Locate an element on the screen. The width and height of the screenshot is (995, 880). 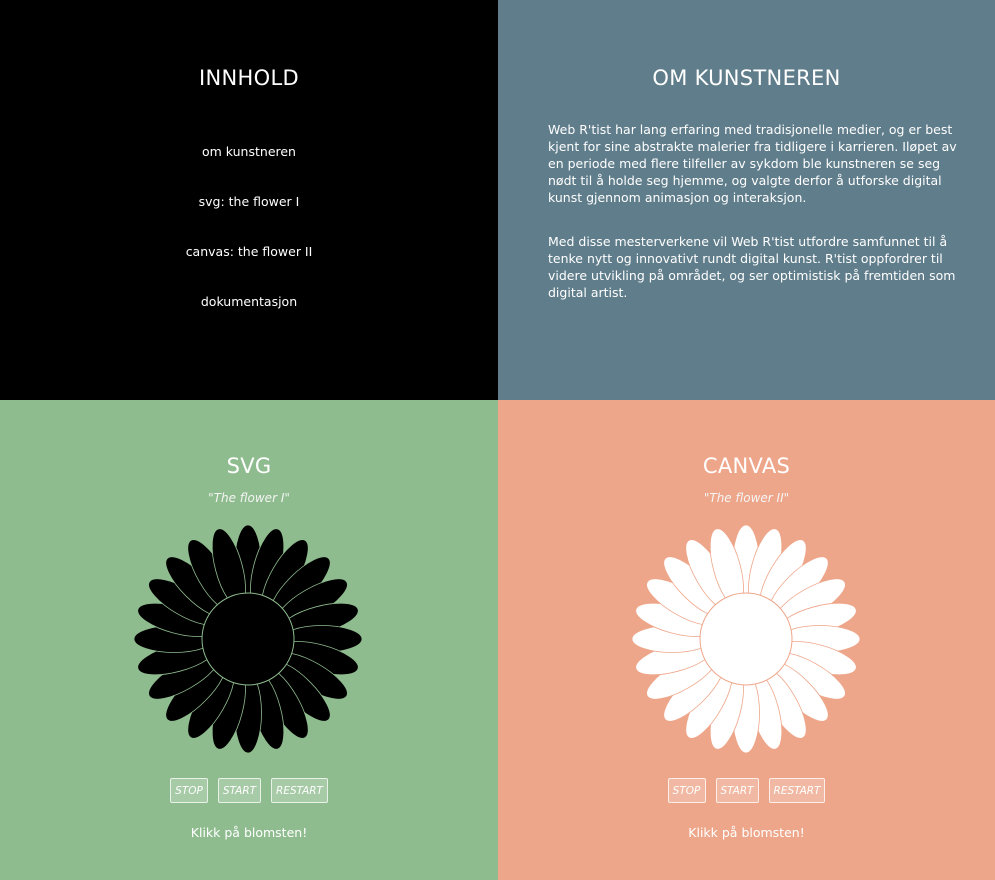
svg-stop-button: STOP is located at coordinates (189, 790).